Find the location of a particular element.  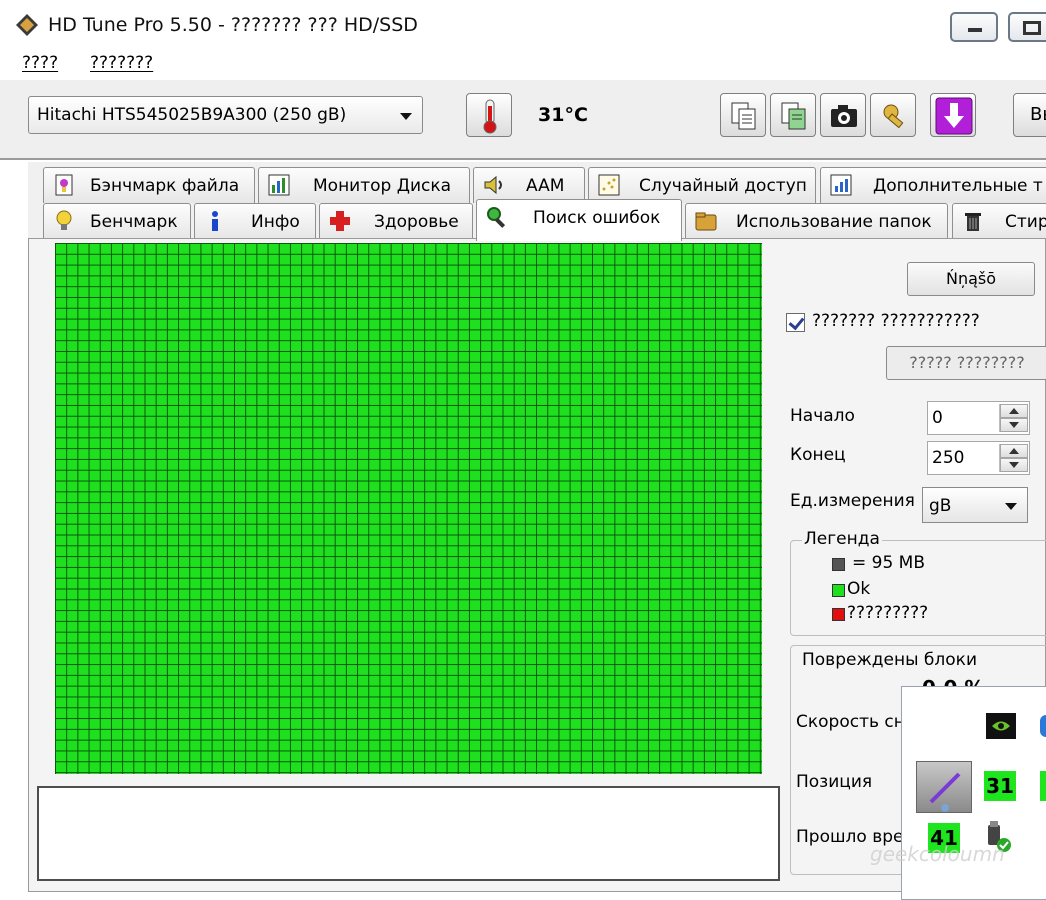

thermometer-icon is located at coordinates (490, 116).